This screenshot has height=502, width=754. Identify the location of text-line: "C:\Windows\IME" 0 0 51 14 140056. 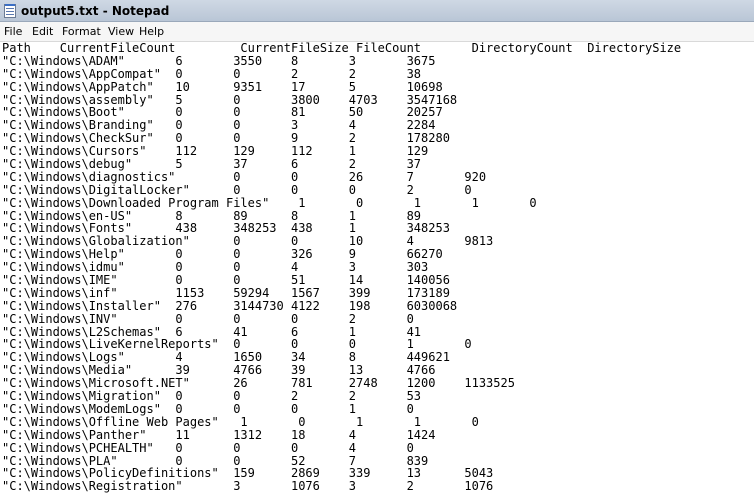
(226, 280).